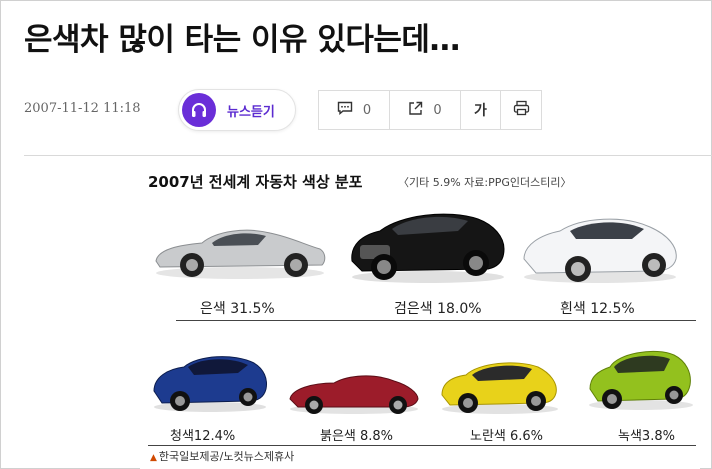  I want to click on article-meta-row: 2007-11-12 11:18 뉴스듣기 0 0 가, so click(359, 110).